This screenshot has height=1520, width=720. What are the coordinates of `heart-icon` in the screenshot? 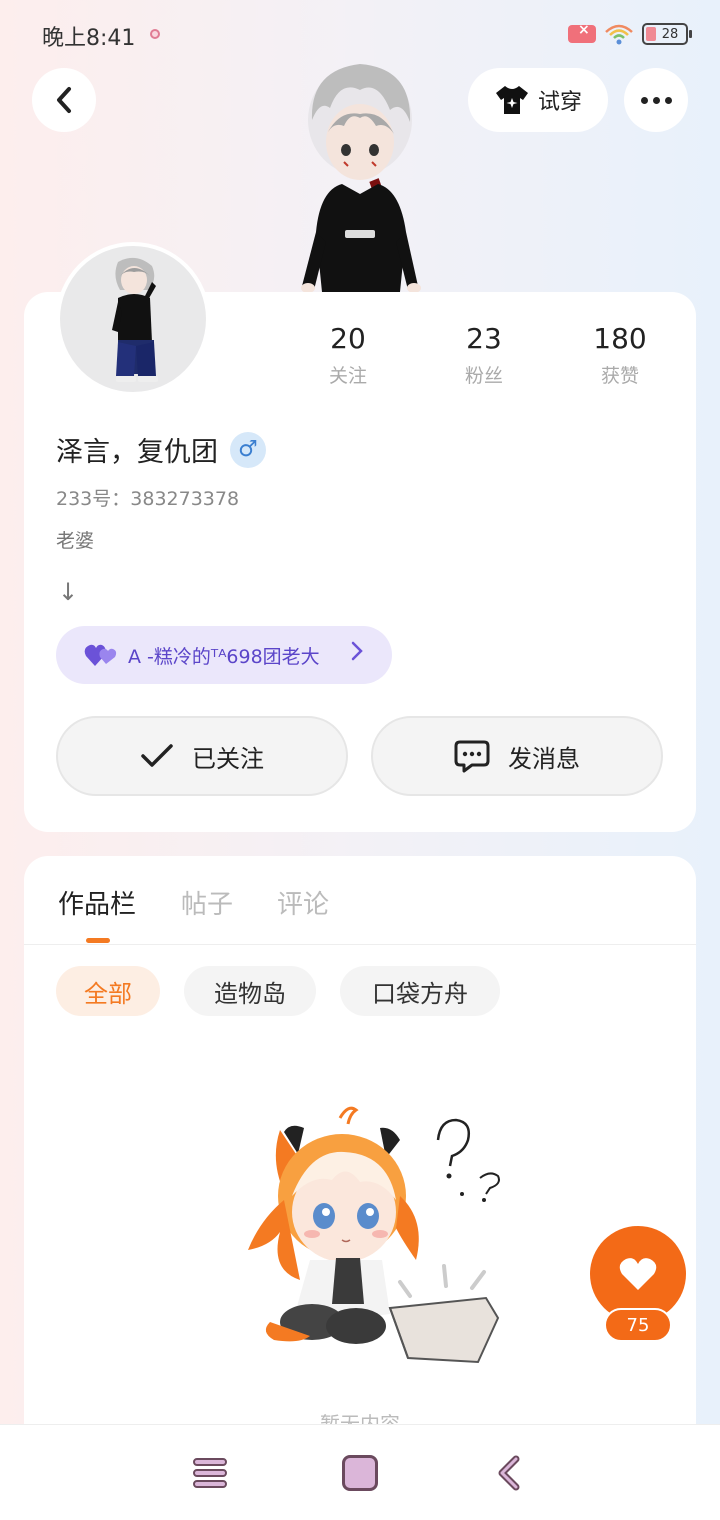 It's located at (638, 1274).